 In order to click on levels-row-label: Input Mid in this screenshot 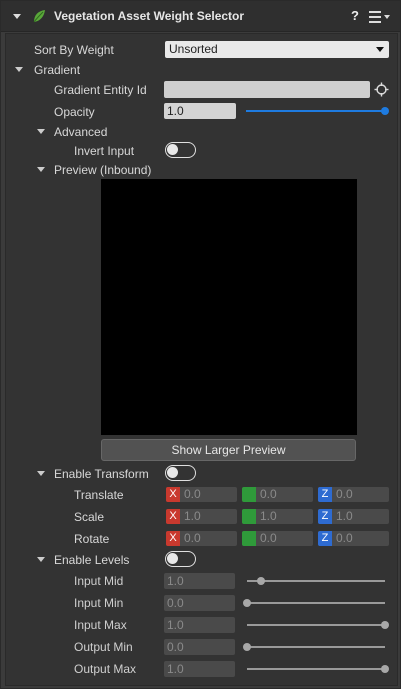, I will do `click(99, 581)`.